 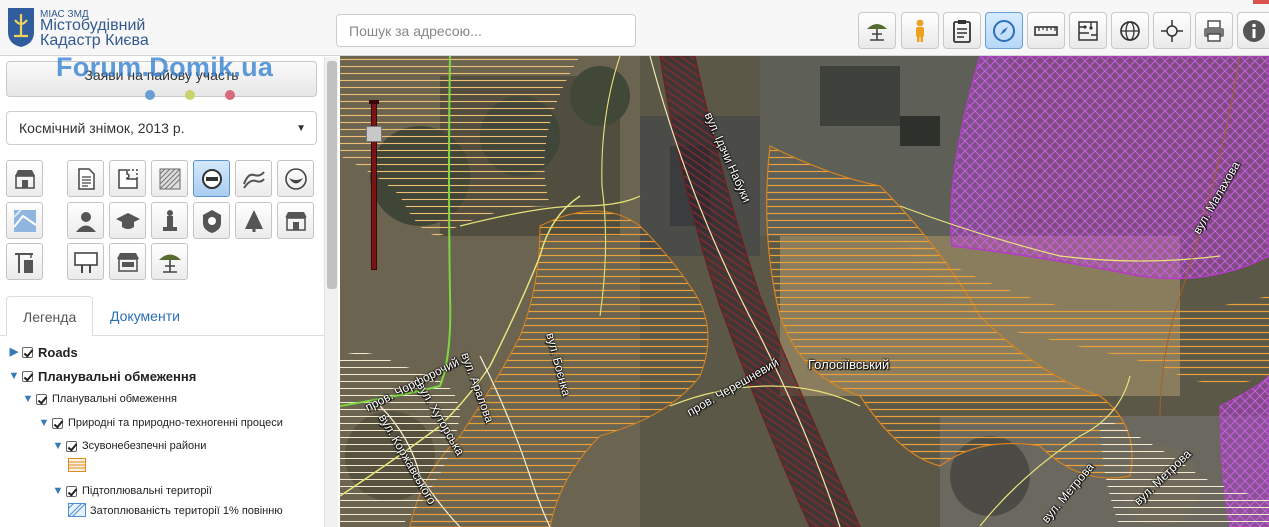 I want to click on kyiv-coat-of-arms-logo, so click(x=21, y=27).